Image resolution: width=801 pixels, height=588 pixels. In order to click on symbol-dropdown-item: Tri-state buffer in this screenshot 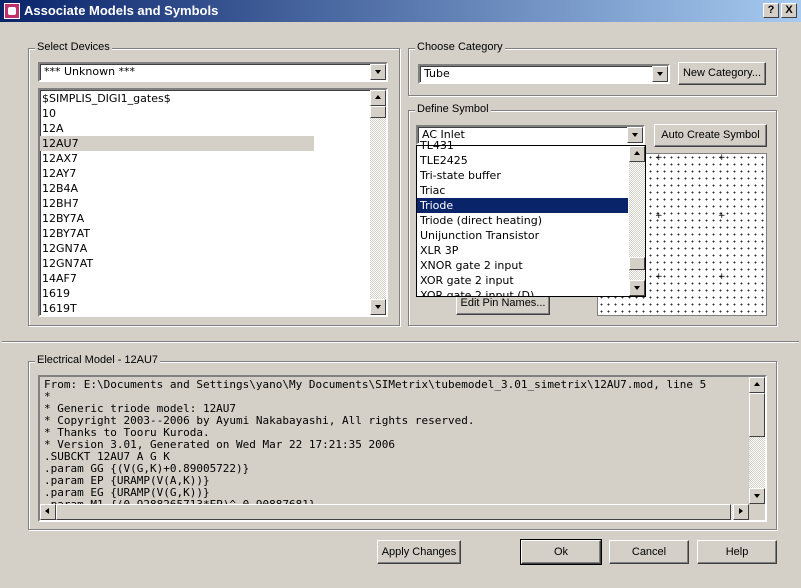, I will do `click(522, 175)`.